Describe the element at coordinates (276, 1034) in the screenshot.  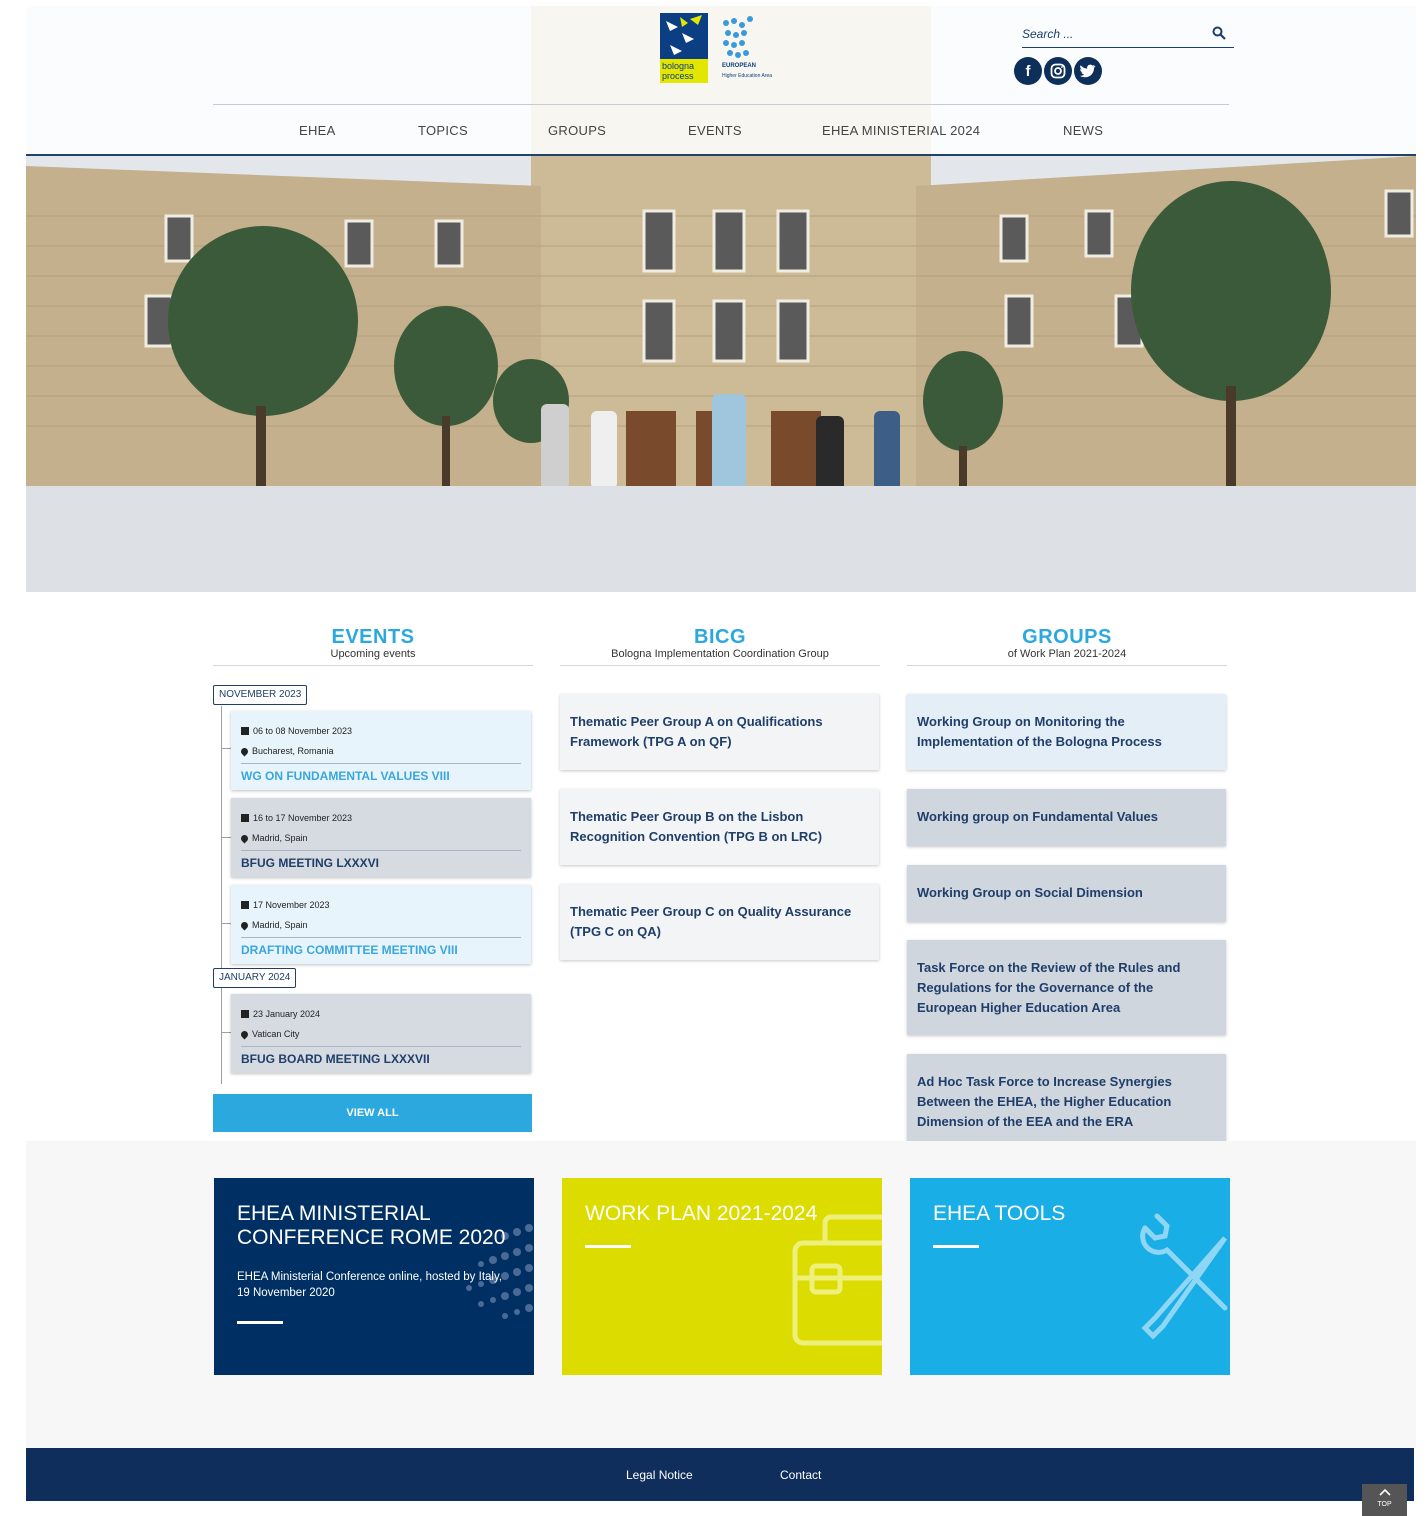
I see `event-place: Vatican City` at that location.